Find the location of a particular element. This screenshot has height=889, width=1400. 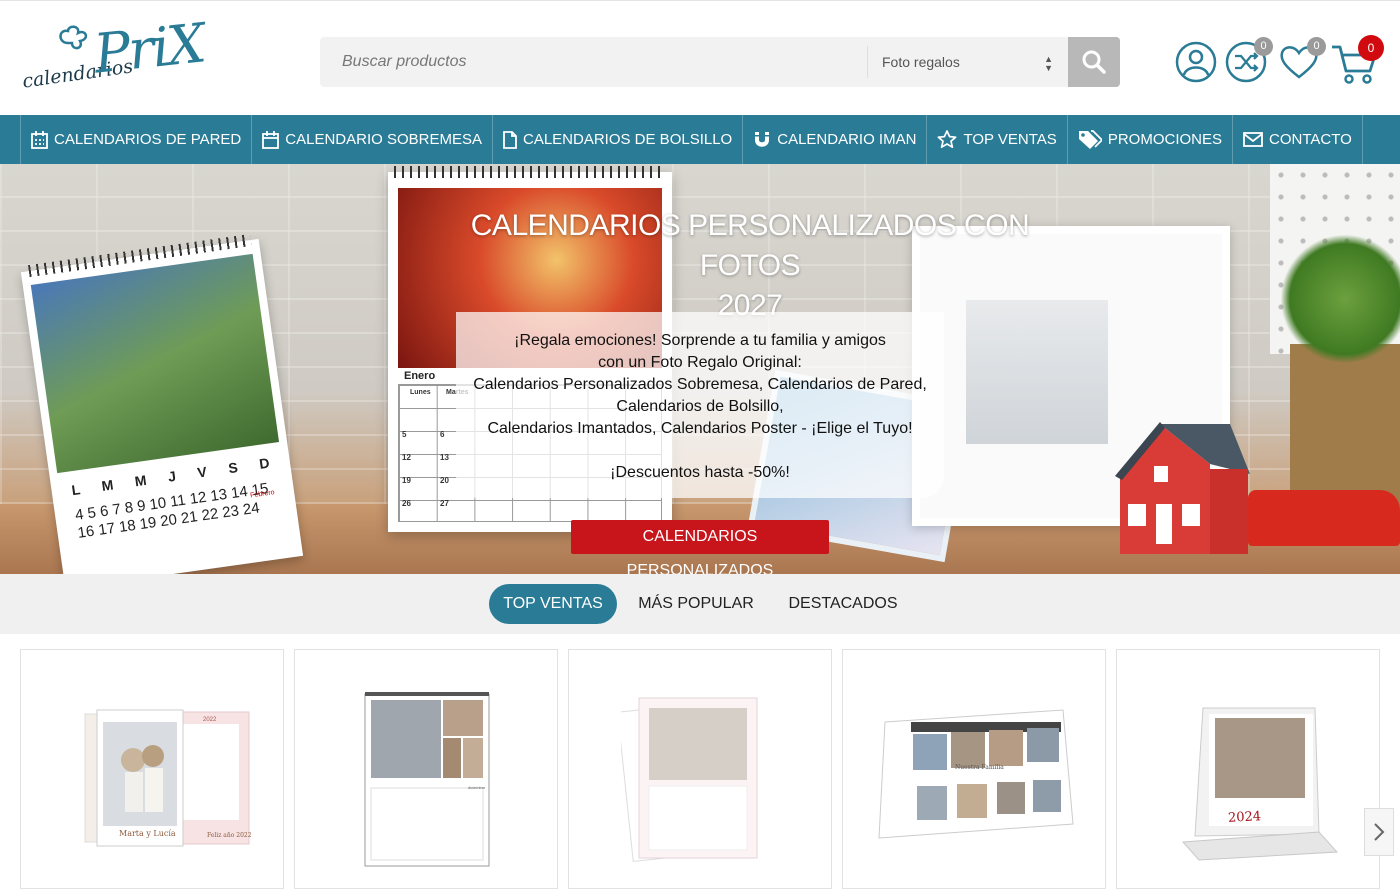

poster-calendar-product-image is located at coordinates (689, 779).